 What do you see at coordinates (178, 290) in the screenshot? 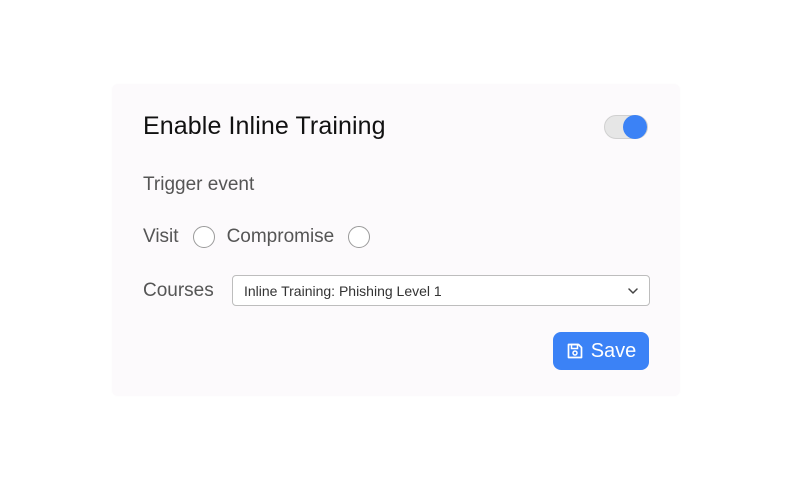
I see `courses-label: Courses` at bounding box center [178, 290].